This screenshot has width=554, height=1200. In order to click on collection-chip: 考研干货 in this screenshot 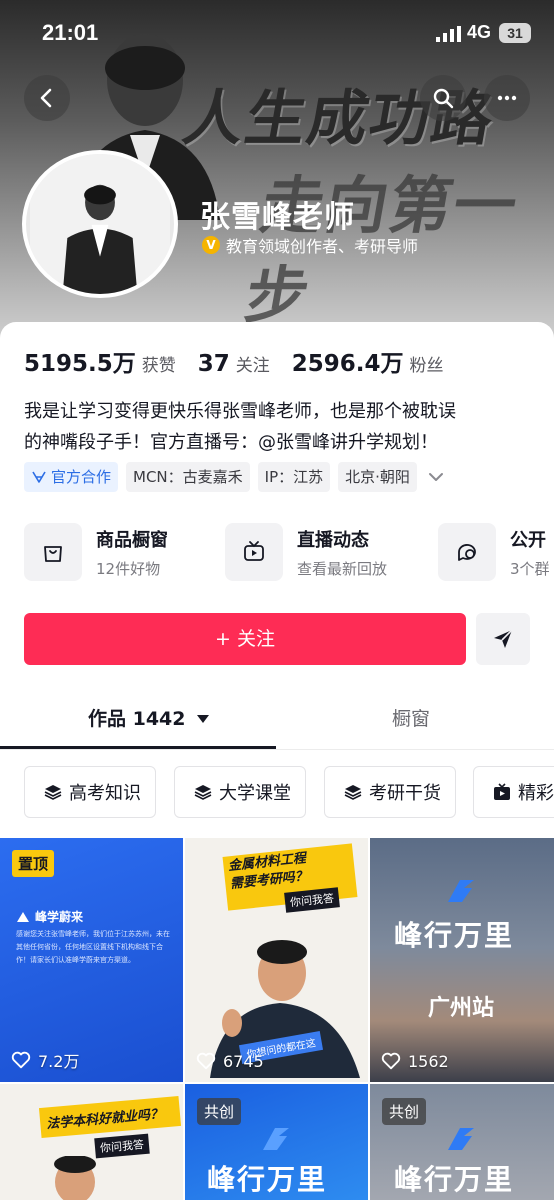, I will do `click(390, 792)`.